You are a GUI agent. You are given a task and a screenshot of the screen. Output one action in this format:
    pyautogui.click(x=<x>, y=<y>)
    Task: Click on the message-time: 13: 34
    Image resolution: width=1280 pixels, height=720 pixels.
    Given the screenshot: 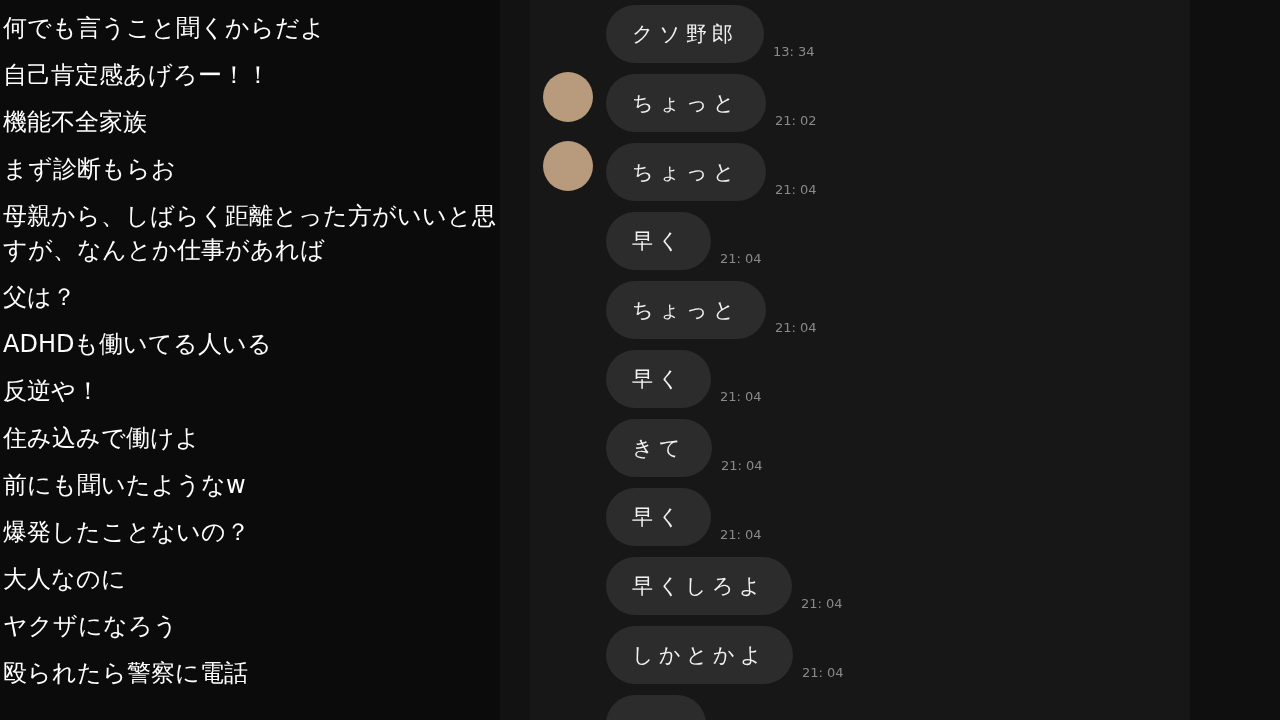 What is the action you would take?
    pyautogui.click(x=794, y=51)
    